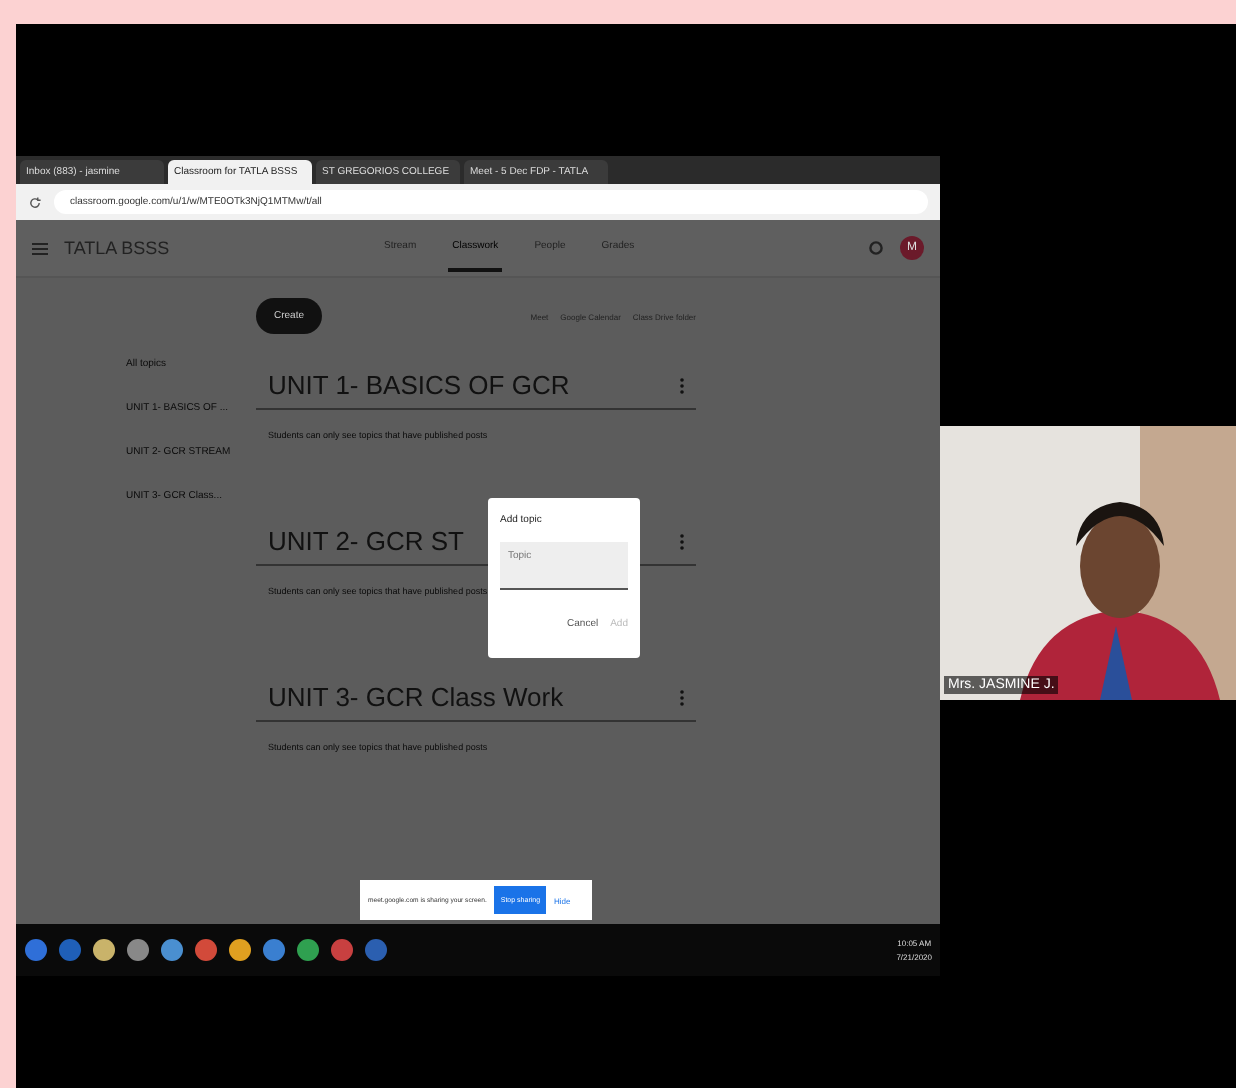  Describe the element at coordinates (366, 541) in the screenshot. I see `topic-title: UNIT 2- GCR ST` at that location.